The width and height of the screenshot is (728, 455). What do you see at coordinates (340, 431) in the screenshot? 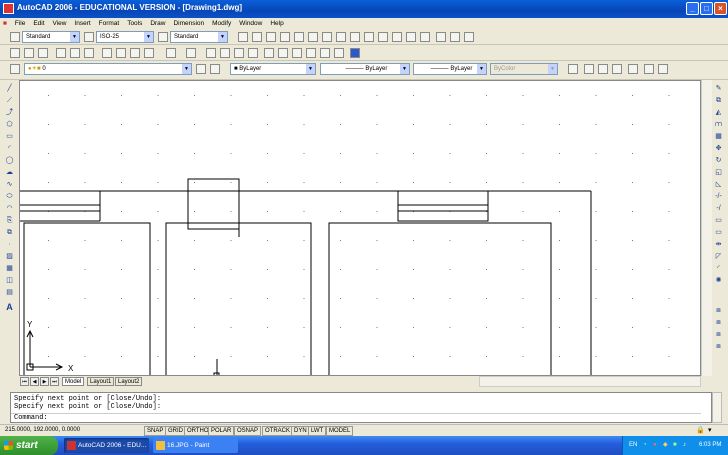
I see `model-toggle: MODEL` at bounding box center [340, 431].